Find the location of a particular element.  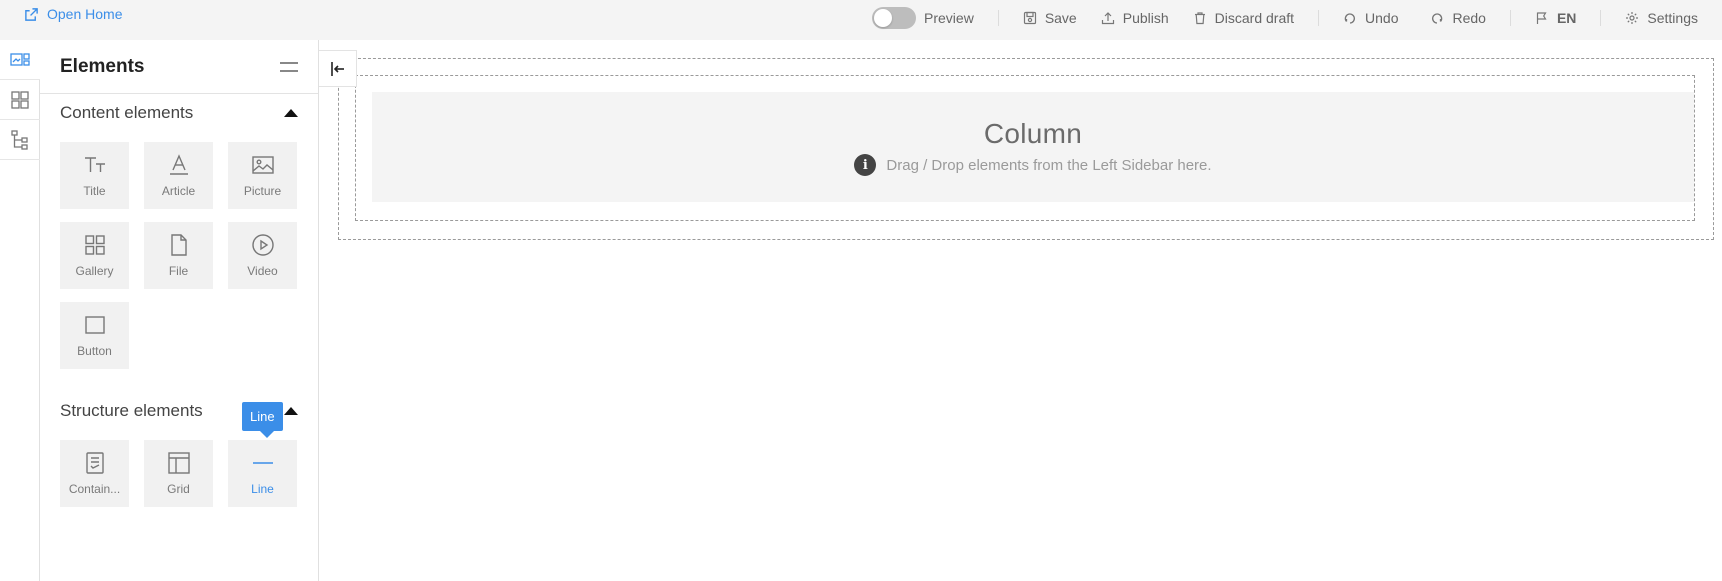

rail-layouts-button is located at coordinates (20, 100).